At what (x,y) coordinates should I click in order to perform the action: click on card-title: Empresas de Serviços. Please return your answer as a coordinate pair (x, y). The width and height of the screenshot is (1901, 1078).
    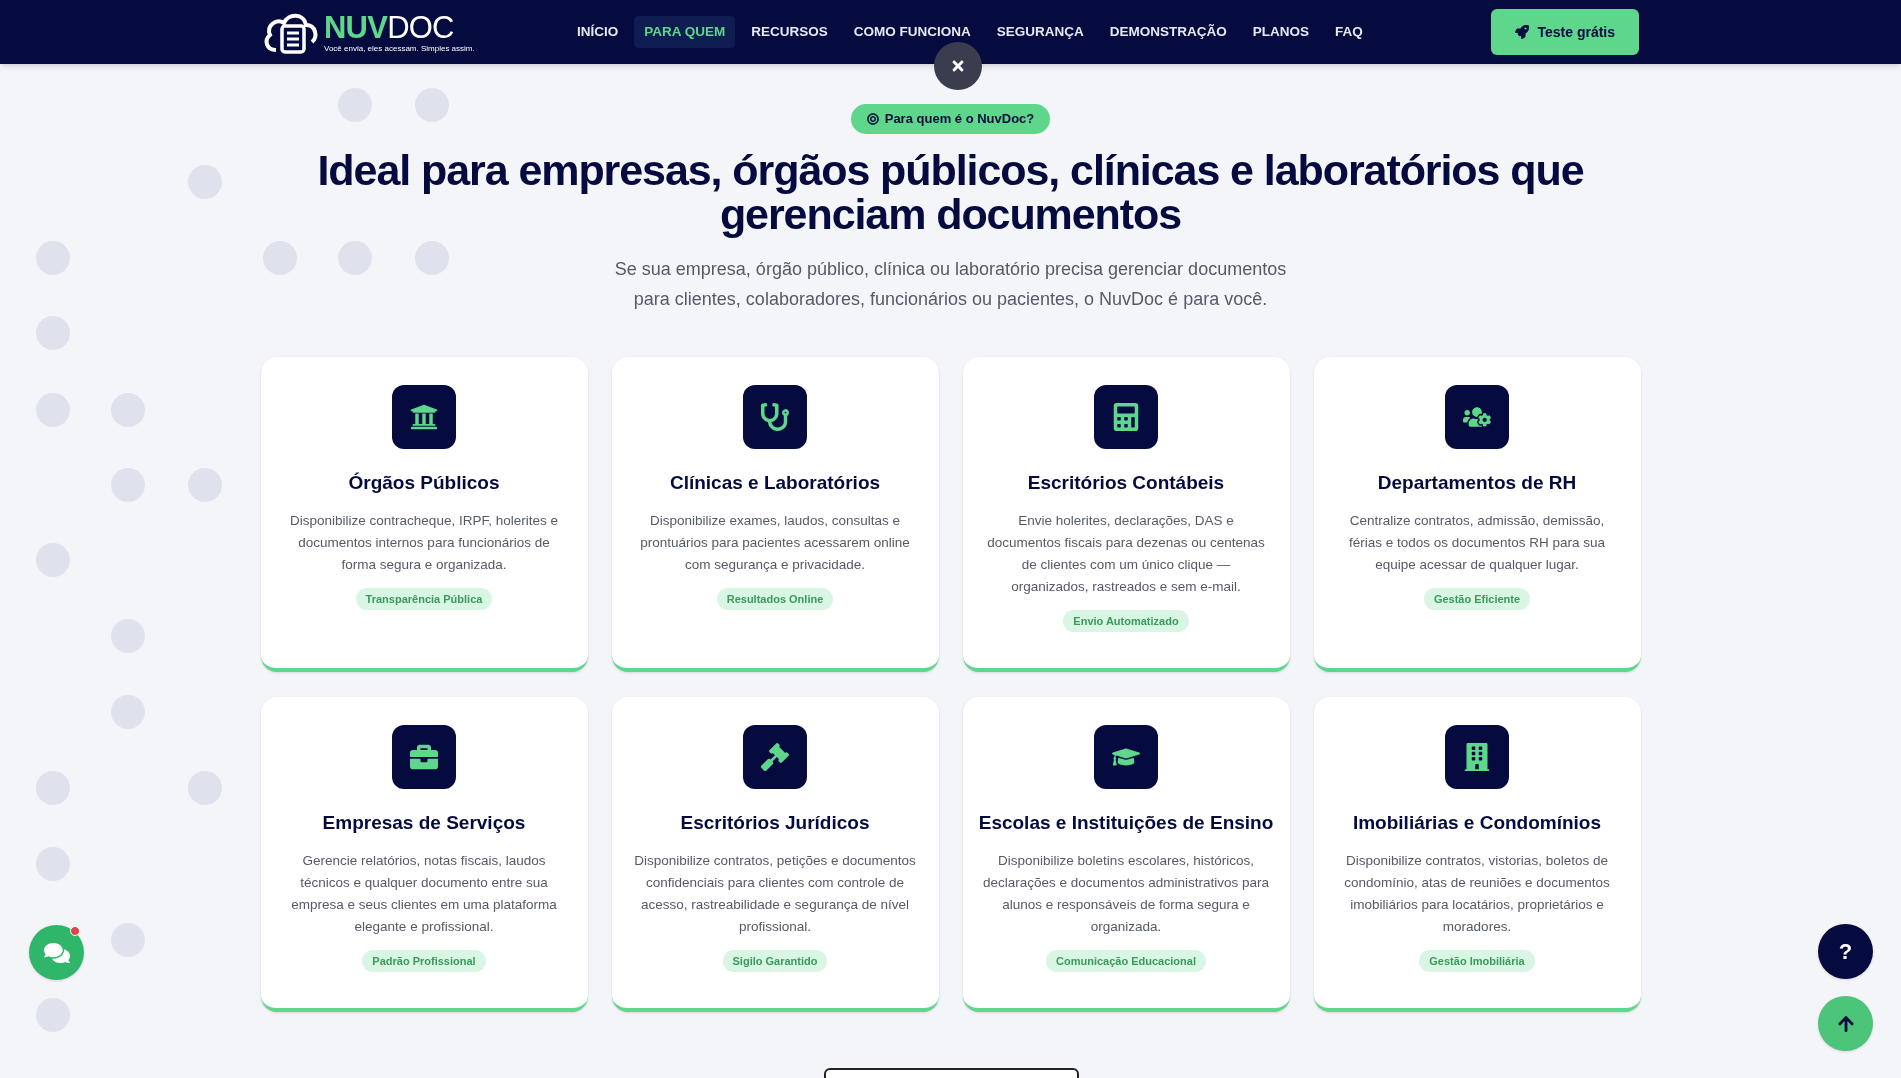
    Looking at the image, I should click on (424, 823).